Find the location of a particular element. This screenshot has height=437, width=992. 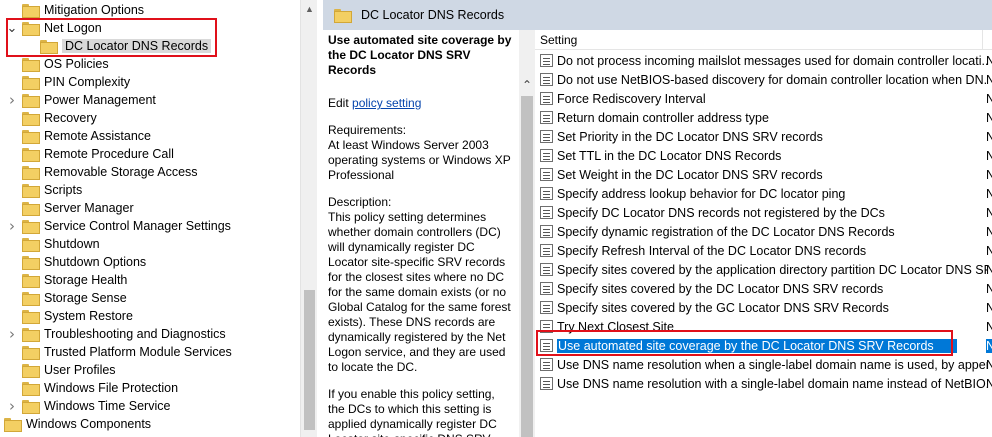

tree-item: Remote Procedure Call is located at coordinates (90, 154).